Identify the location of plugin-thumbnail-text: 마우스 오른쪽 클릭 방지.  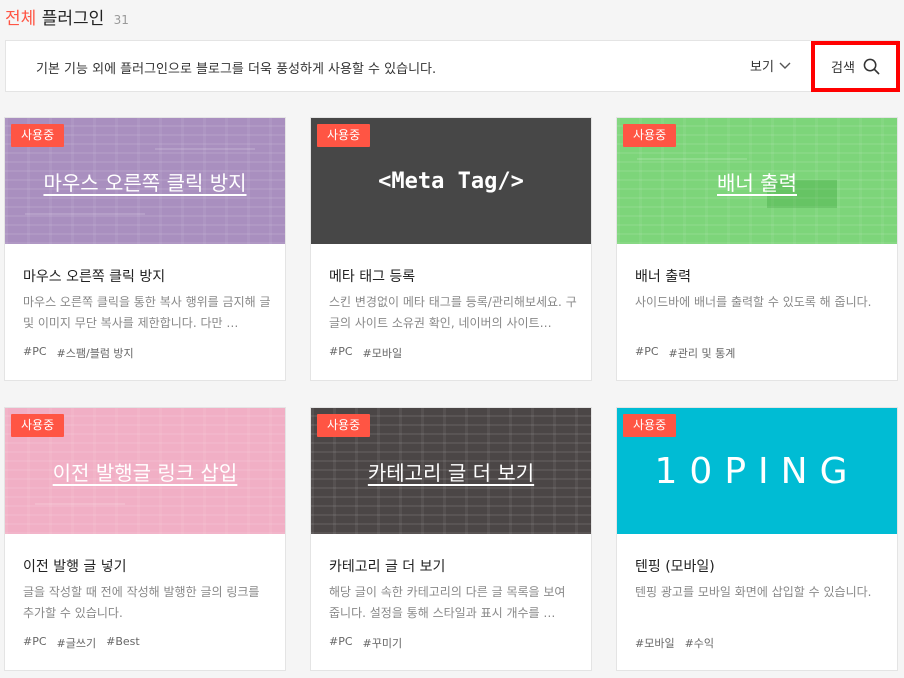
(145, 182).